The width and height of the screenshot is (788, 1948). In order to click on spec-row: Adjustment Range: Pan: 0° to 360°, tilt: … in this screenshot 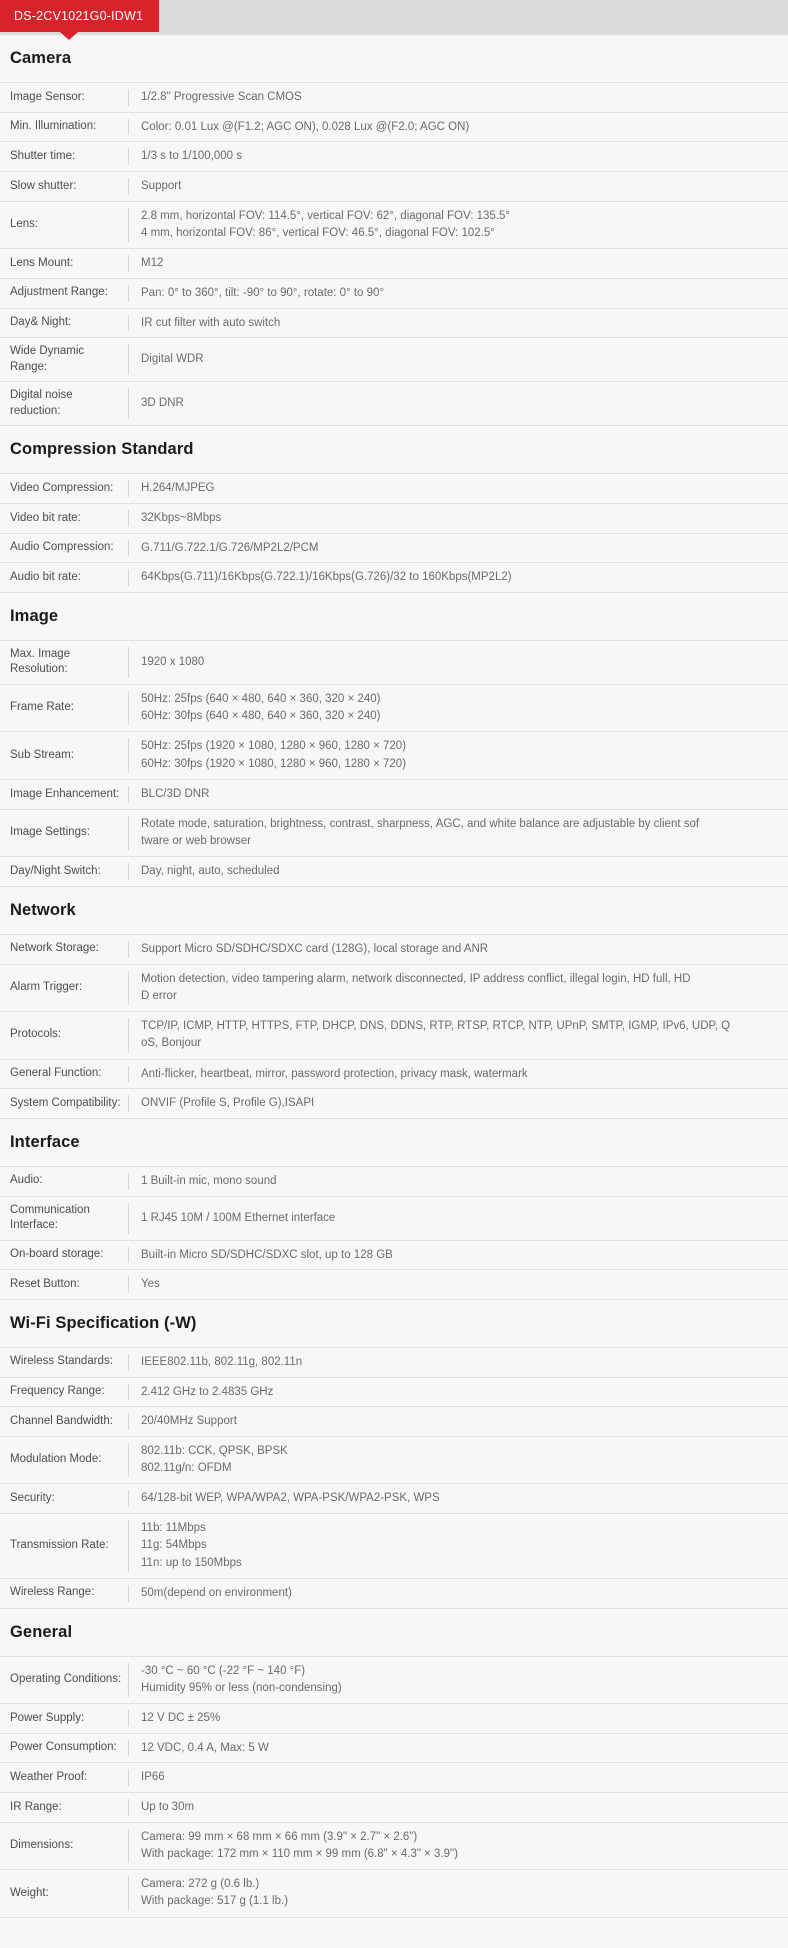, I will do `click(394, 294)`.